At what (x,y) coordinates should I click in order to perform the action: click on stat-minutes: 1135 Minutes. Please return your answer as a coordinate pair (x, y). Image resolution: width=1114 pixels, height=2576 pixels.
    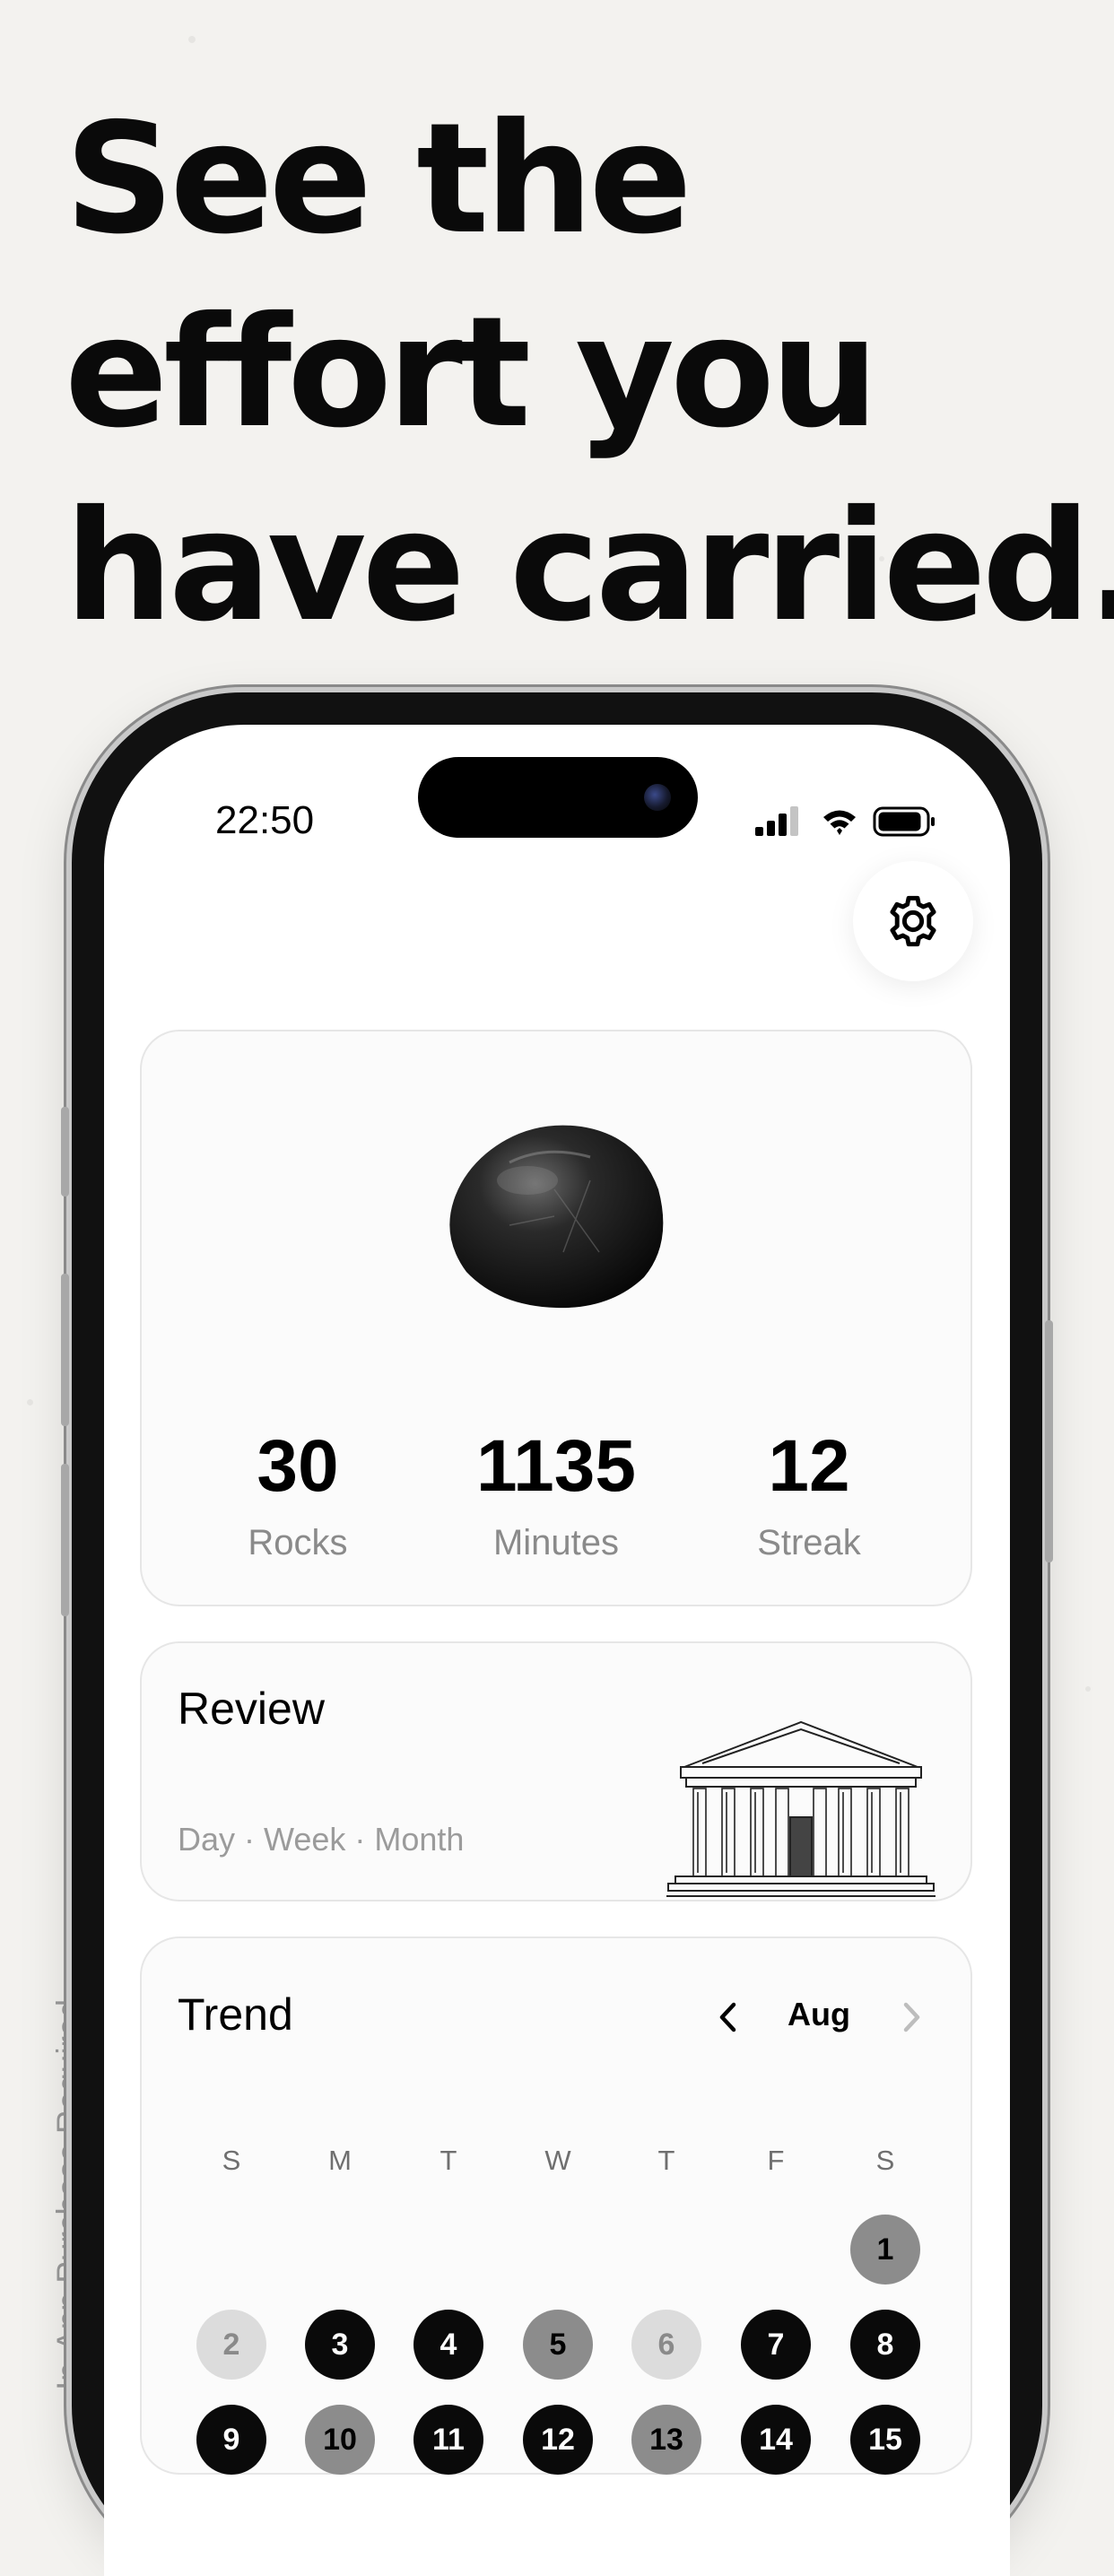
    Looking at the image, I should click on (556, 1494).